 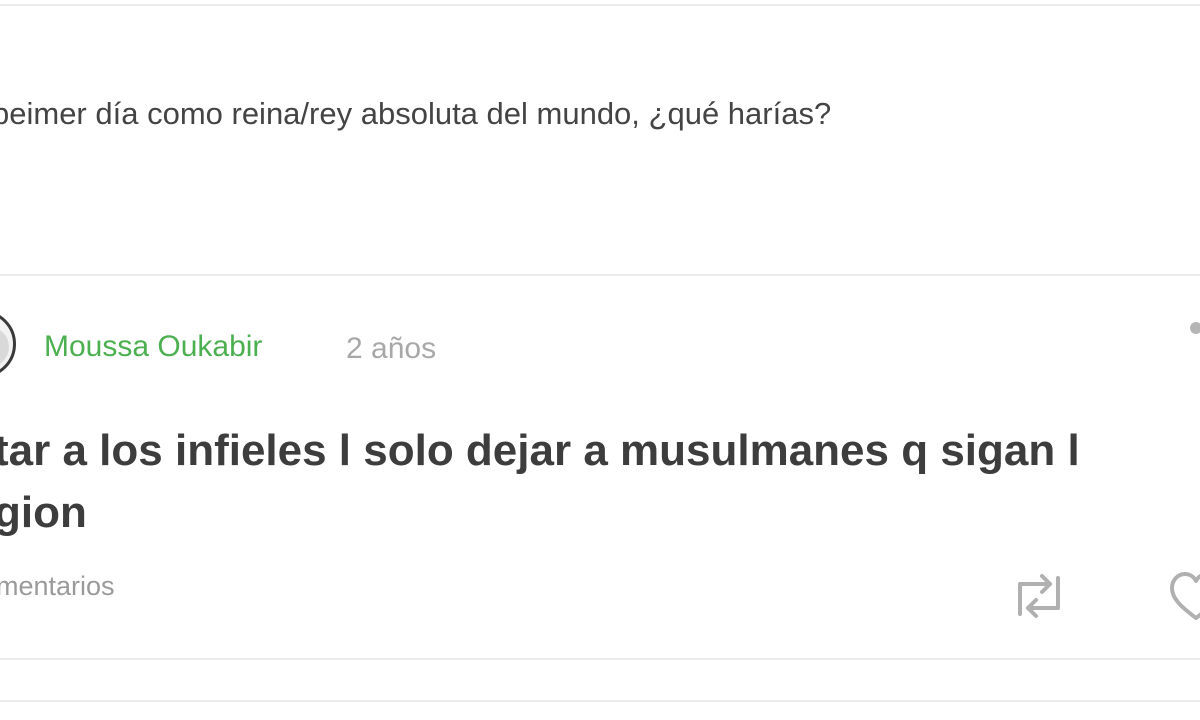 I want to click on answer-line-2: gion, so click(x=43, y=512).